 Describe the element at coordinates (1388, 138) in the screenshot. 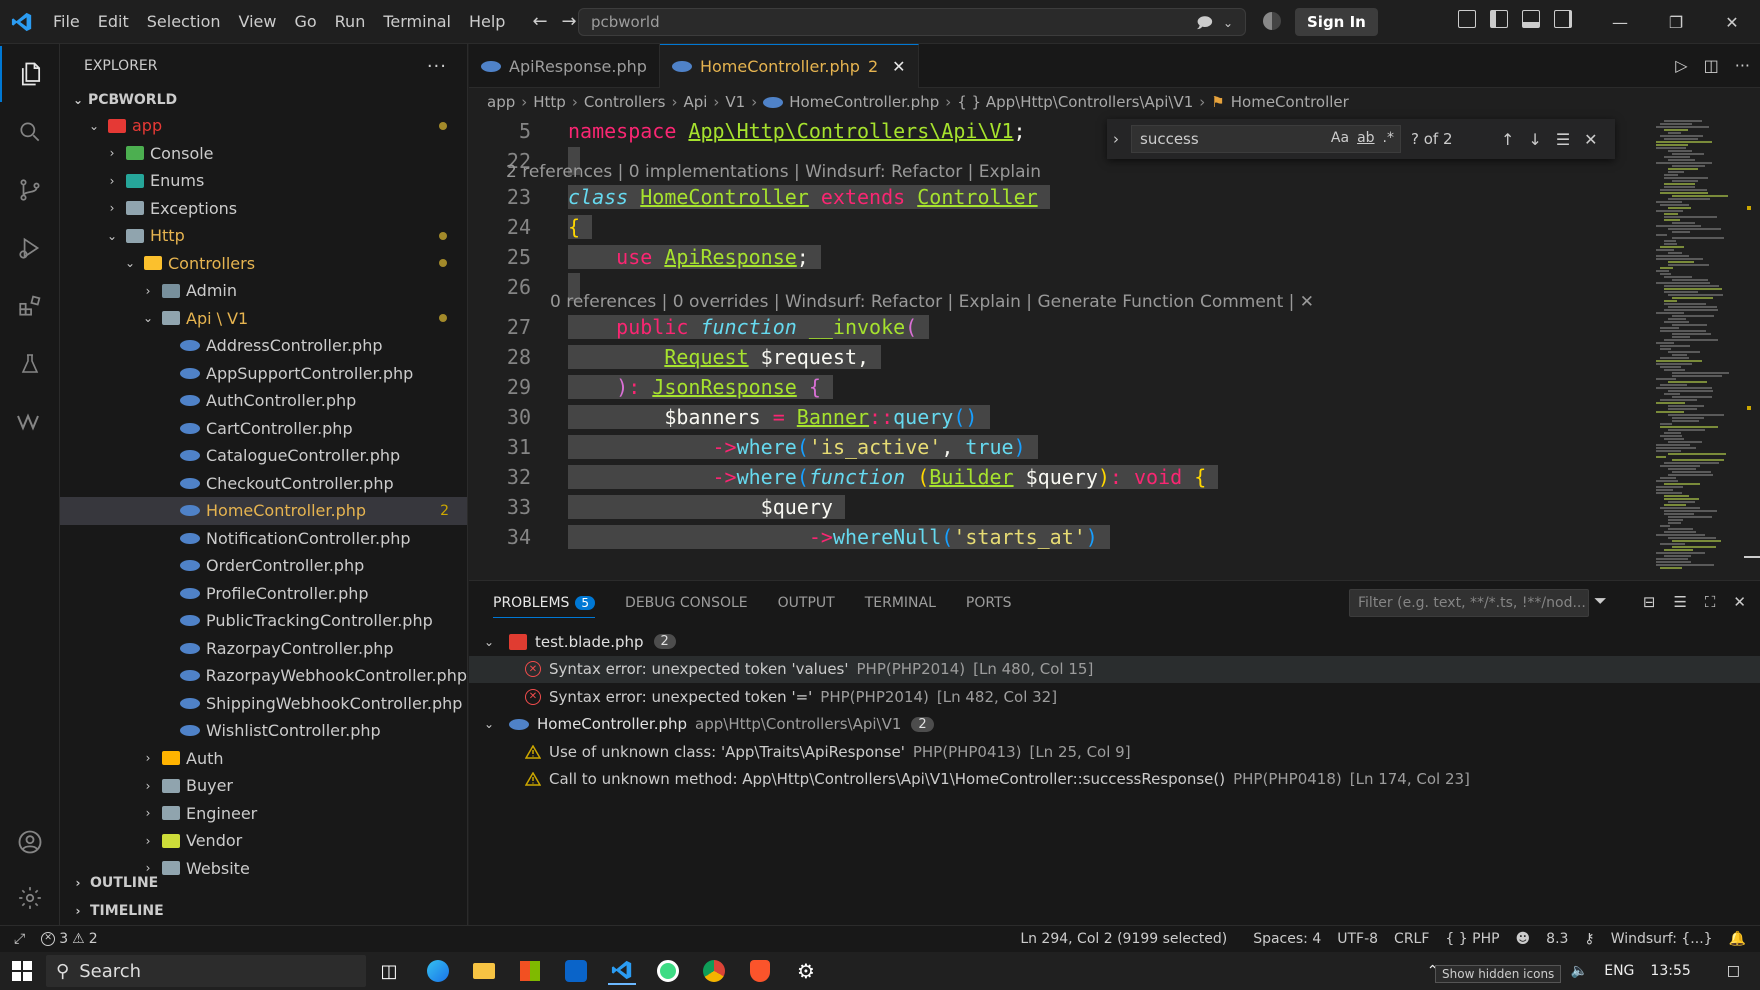

I see `regex-icon: .*` at that location.